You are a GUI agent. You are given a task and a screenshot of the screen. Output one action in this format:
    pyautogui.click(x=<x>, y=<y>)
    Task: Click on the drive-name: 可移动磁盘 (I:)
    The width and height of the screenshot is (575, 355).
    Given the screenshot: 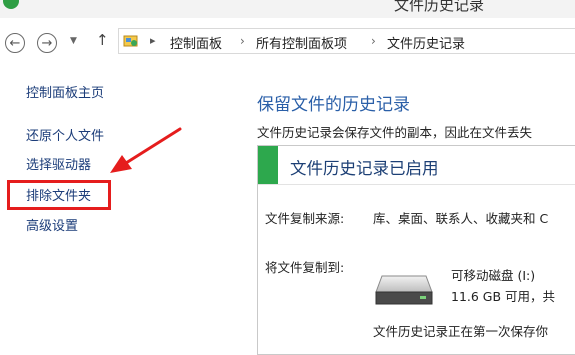 What is the action you would take?
    pyautogui.click(x=493, y=275)
    